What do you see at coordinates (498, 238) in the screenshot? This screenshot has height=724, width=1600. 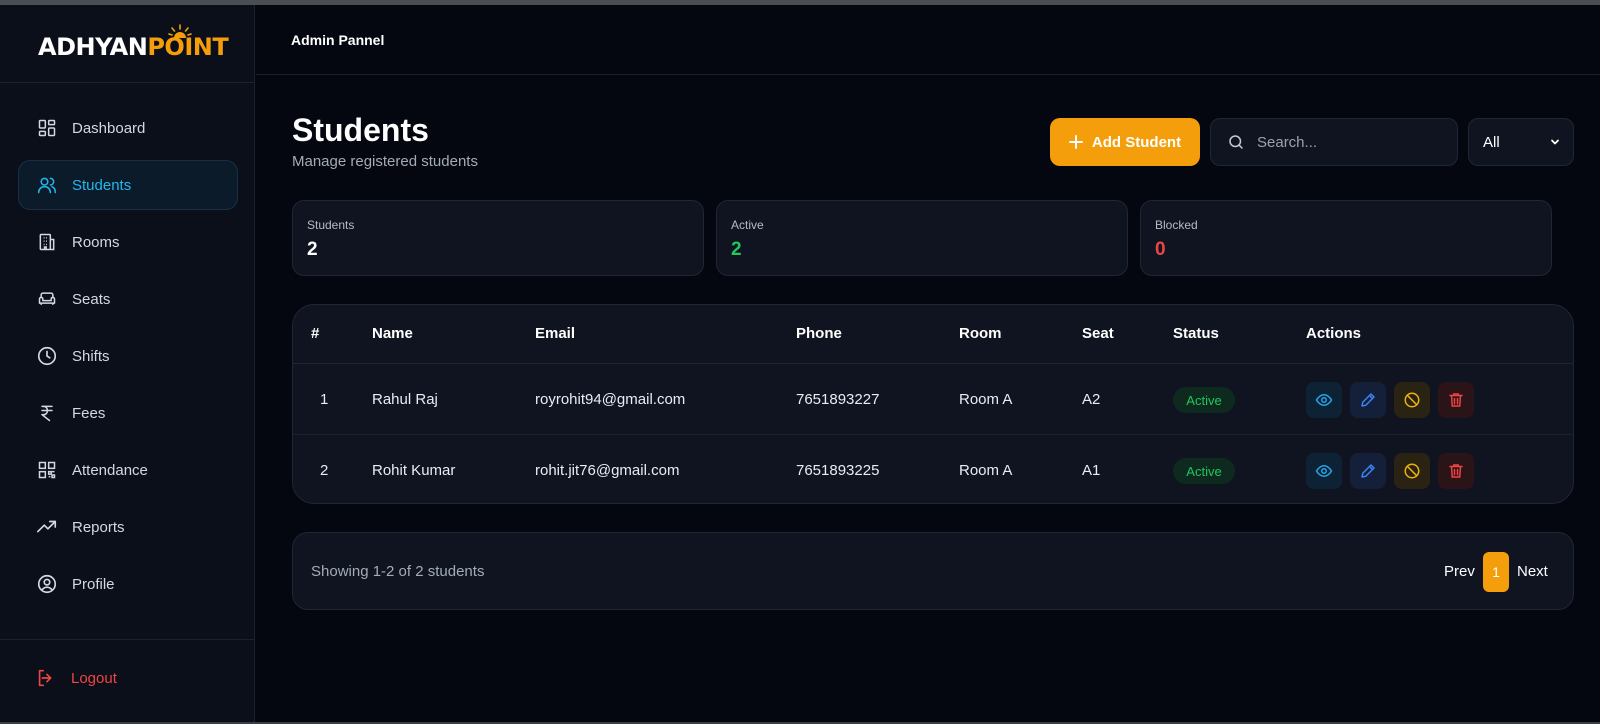 I see `stat-card-students: Students 2` at bounding box center [498, 238].